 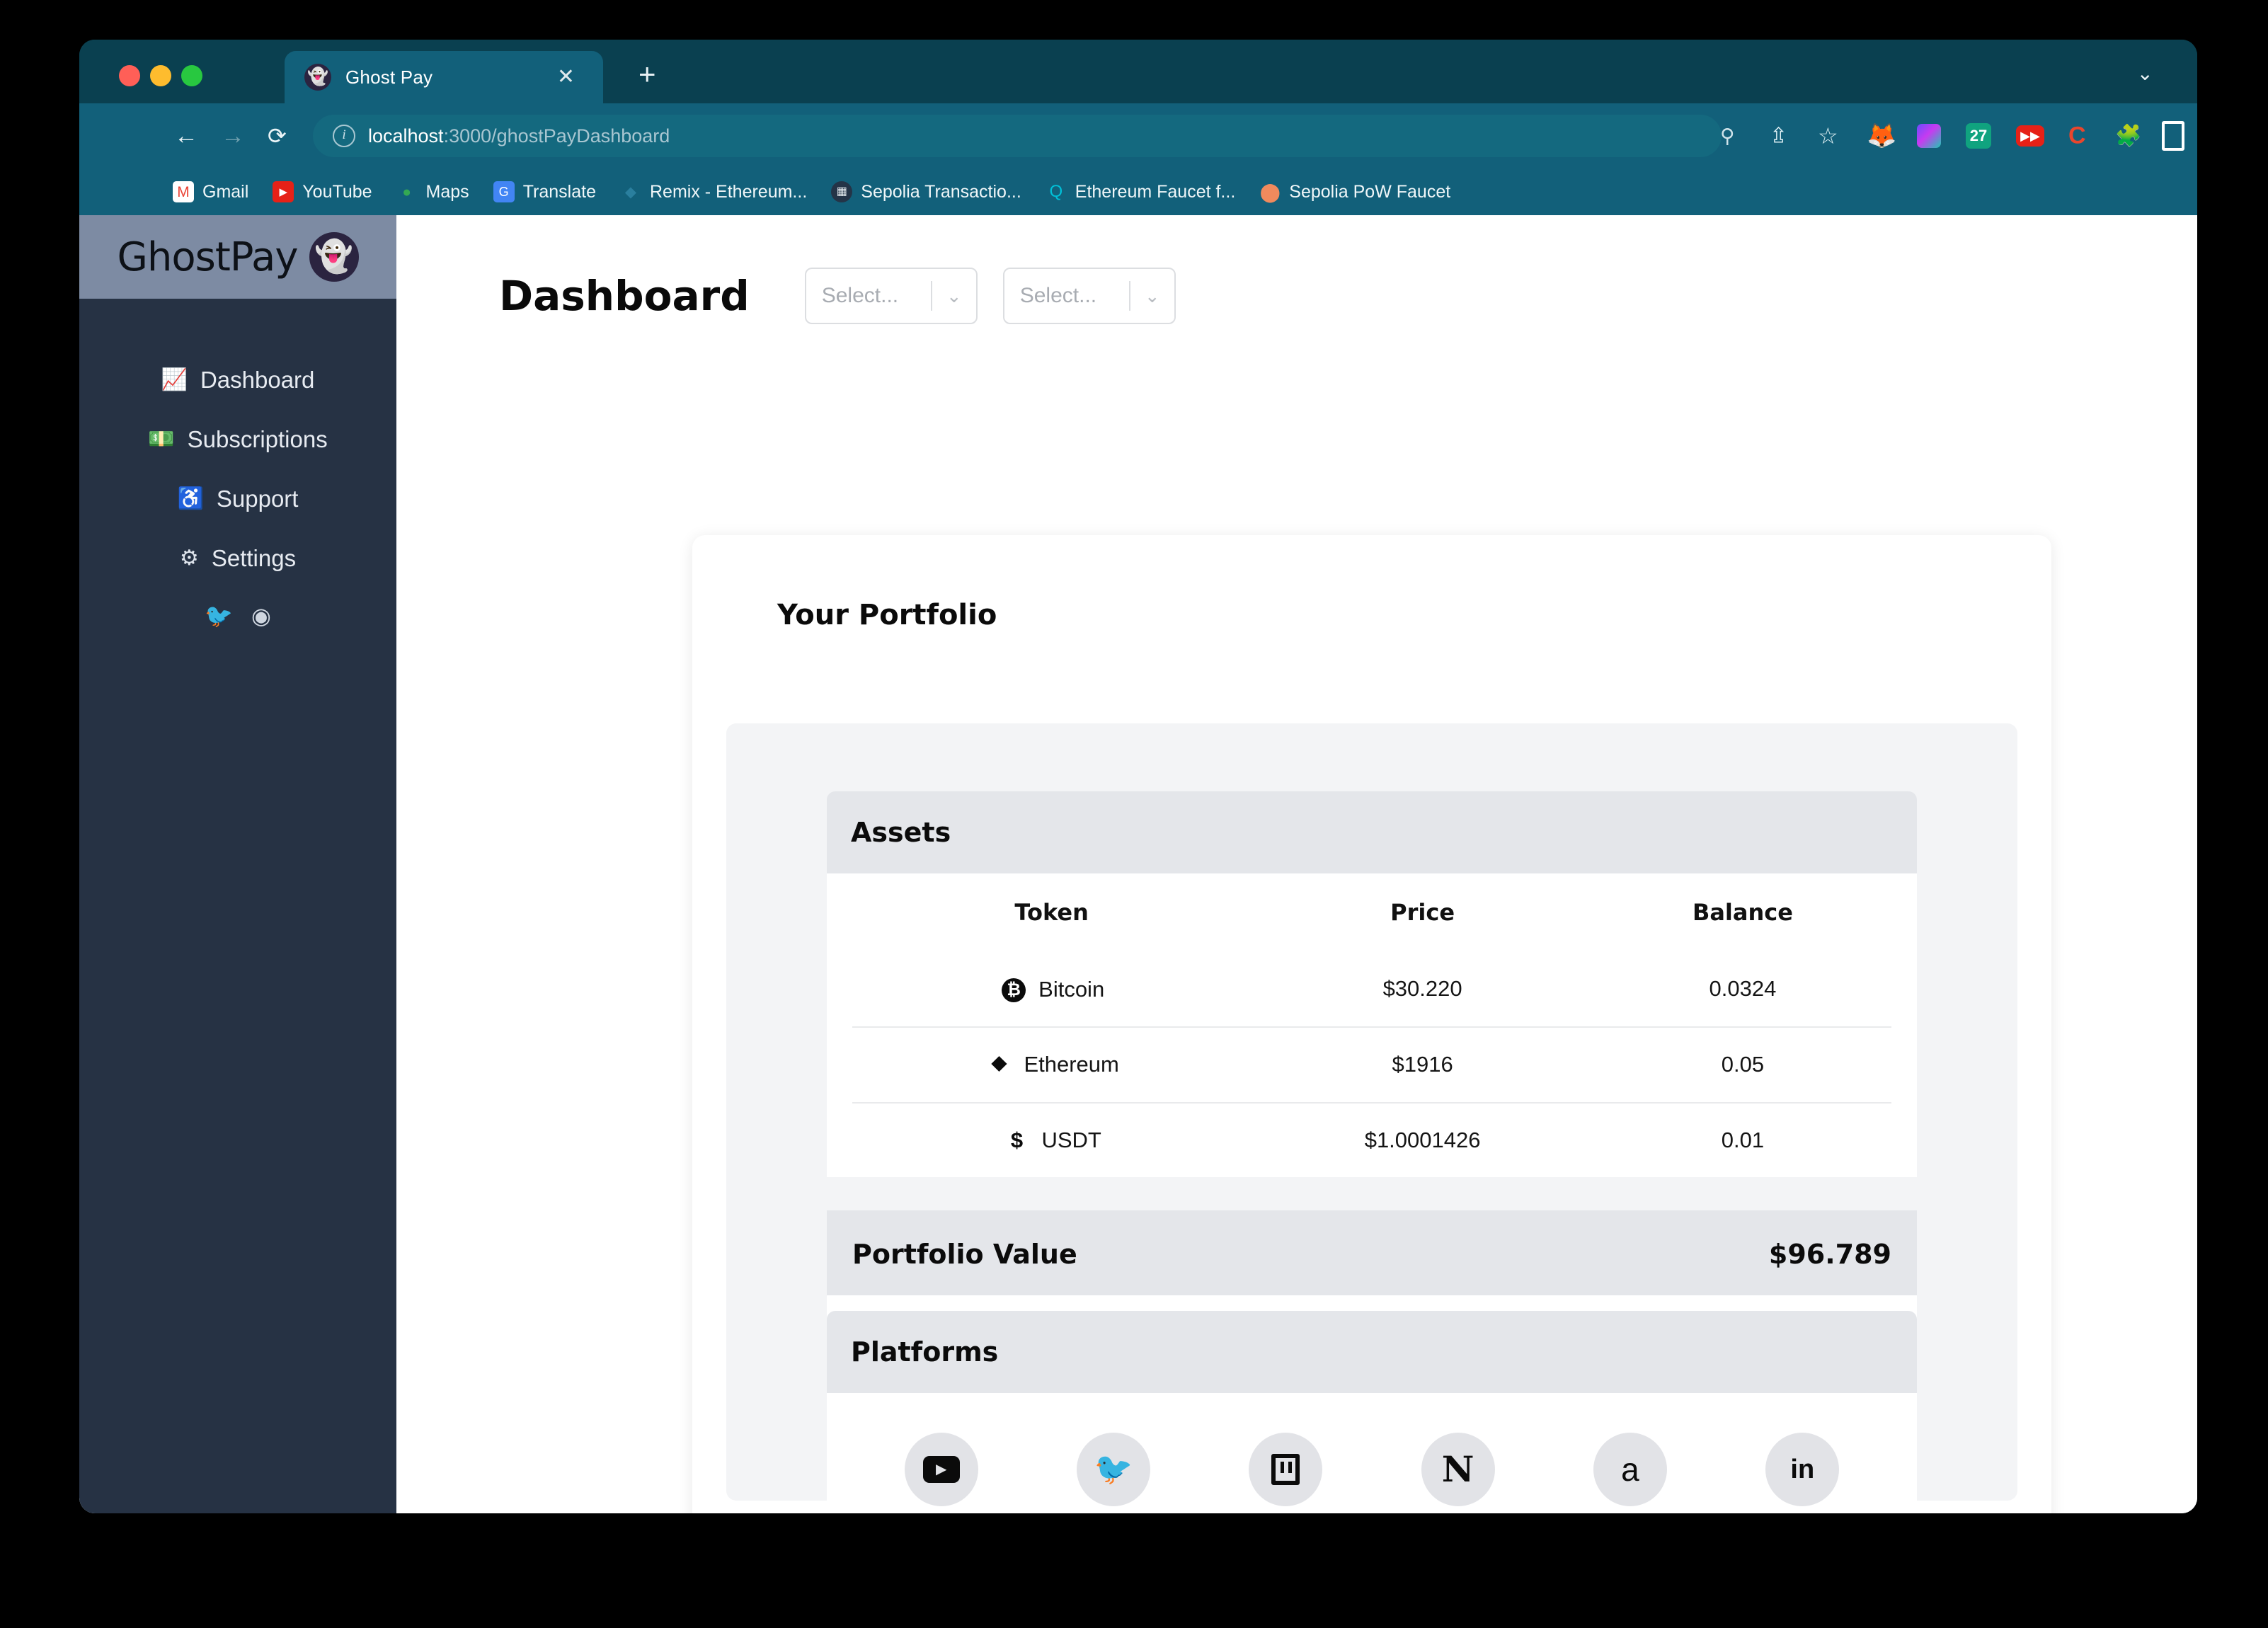 What do you see at coordinates (1778, 136) in the screenshot?
I see `share-icon: ⇫` at bounding box center [1778, 136].